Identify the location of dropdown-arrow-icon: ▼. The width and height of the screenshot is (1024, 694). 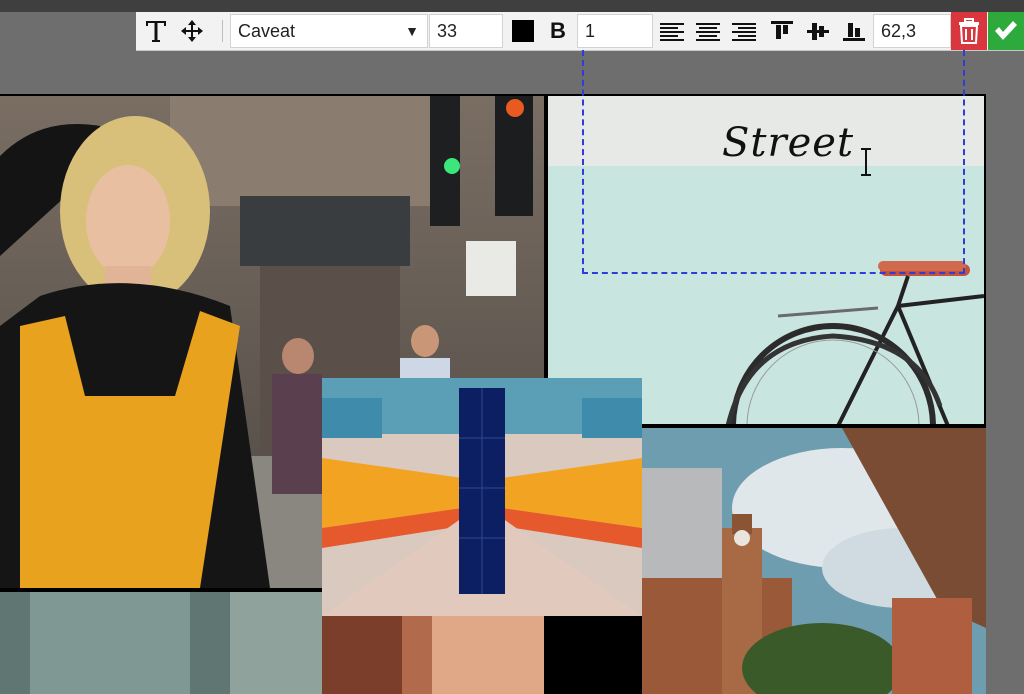
(412, 31).